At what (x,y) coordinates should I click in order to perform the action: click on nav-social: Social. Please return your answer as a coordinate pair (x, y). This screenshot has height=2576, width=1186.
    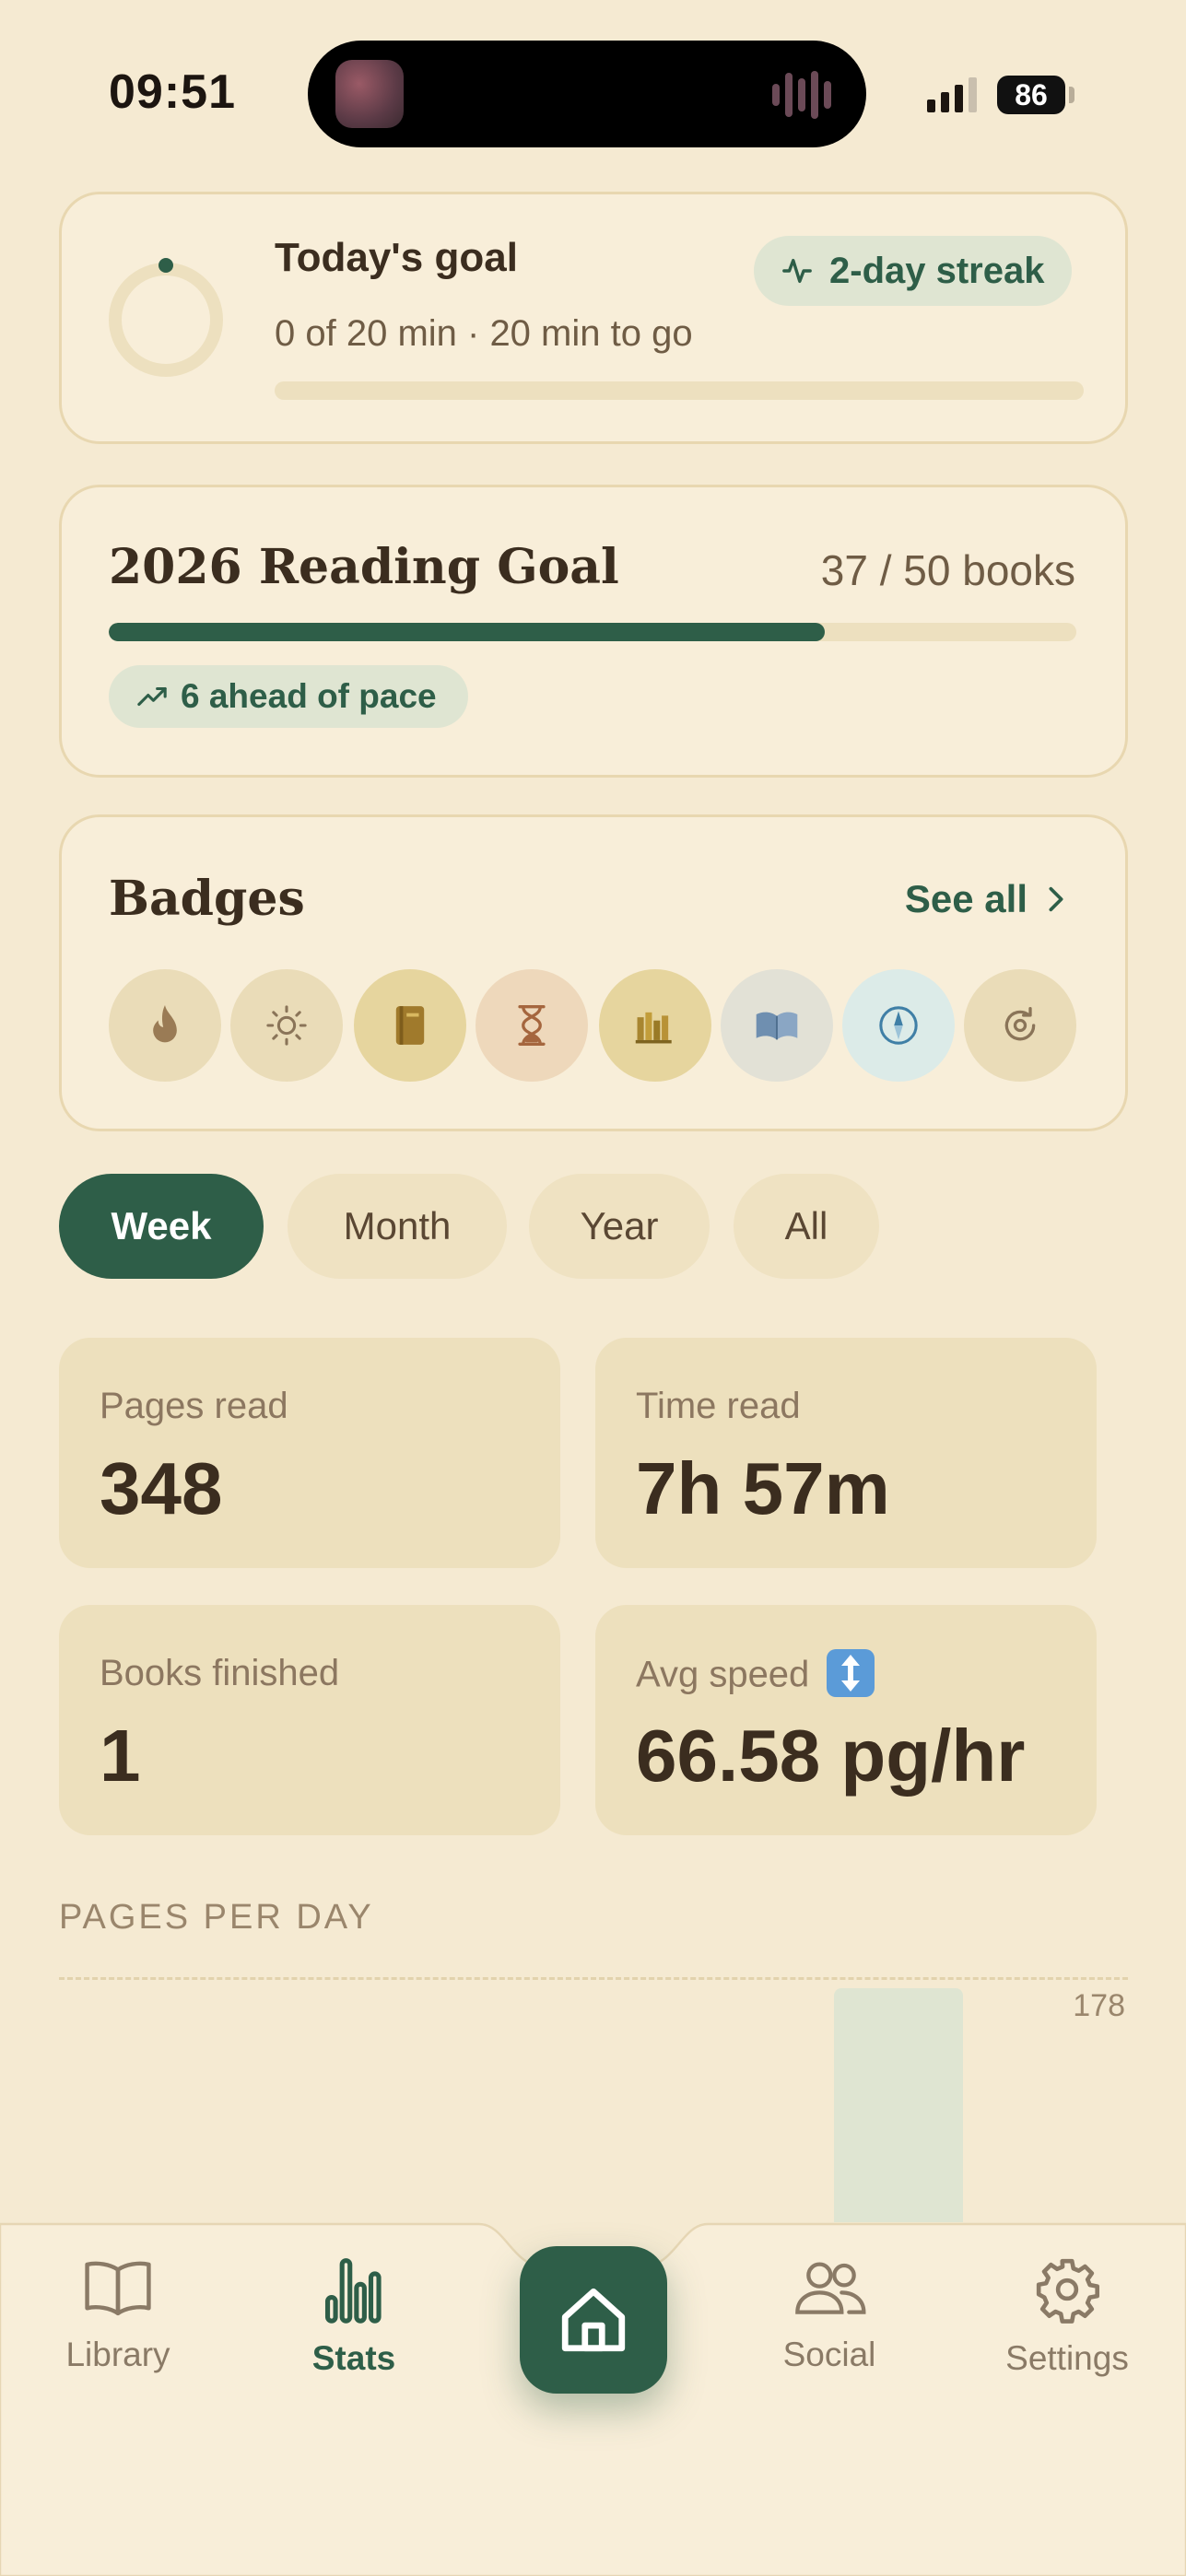
    Looking at the image, I should click on (829, 2314).